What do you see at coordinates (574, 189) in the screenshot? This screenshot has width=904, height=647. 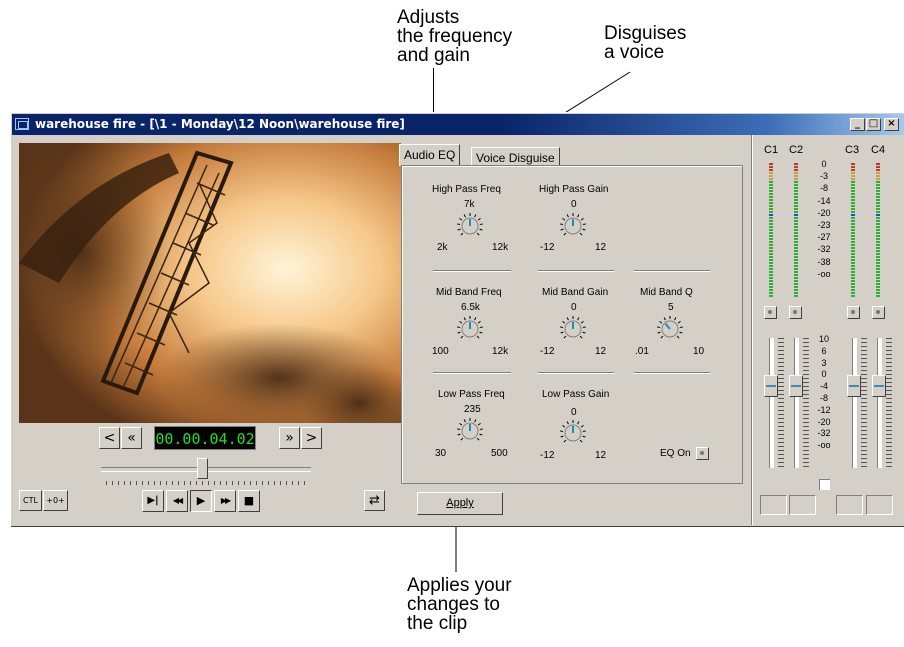 I see `high-pass-gain-label: High Pass Gain` at bounding box center [574, 189].